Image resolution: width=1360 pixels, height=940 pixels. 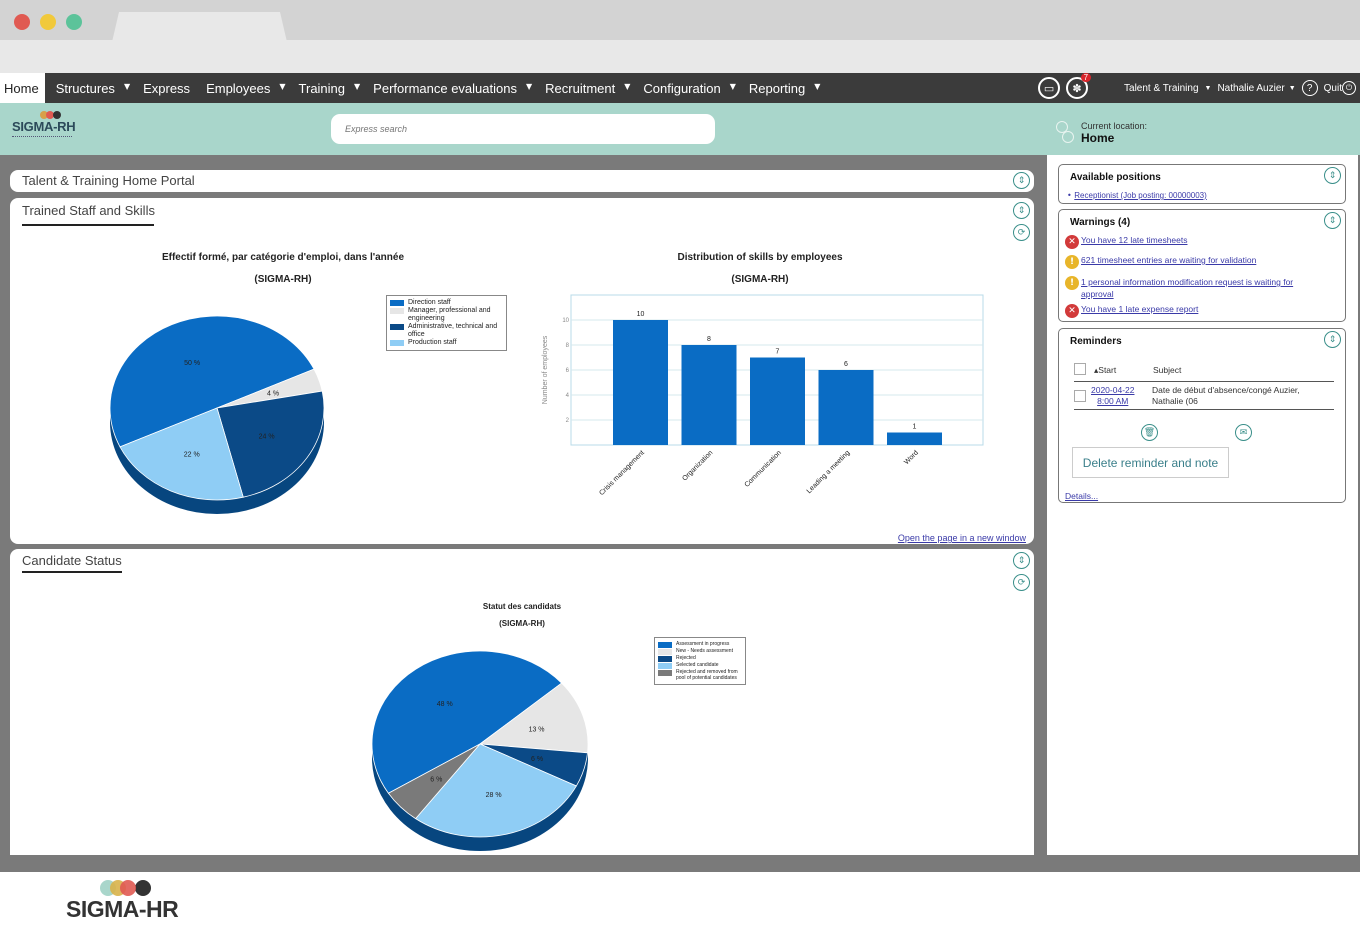 What do you see at coordinates (1072, 262) in the screenshot?
I see `warning-icon: !` at bounding box center [1072, 262].